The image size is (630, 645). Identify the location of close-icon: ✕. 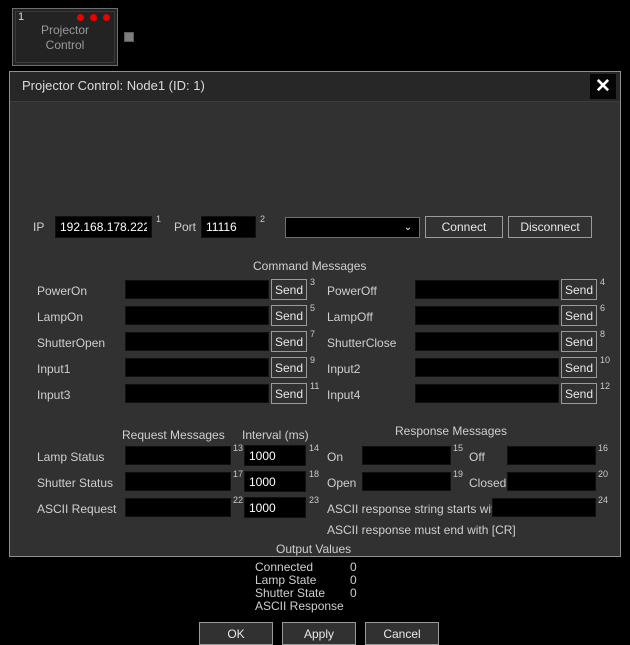
(603, 86).